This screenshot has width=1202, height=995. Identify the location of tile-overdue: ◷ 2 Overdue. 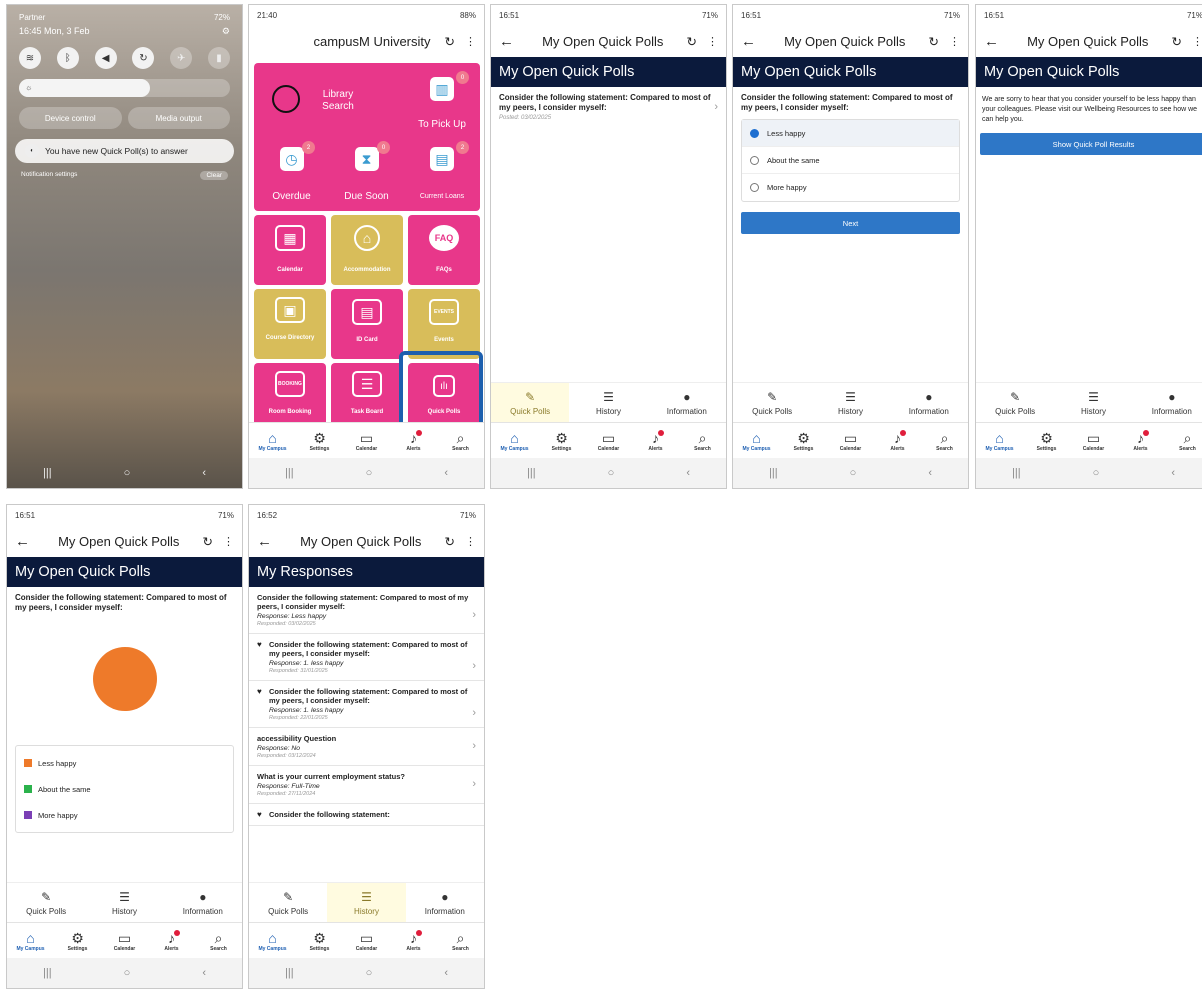
(291, 174).